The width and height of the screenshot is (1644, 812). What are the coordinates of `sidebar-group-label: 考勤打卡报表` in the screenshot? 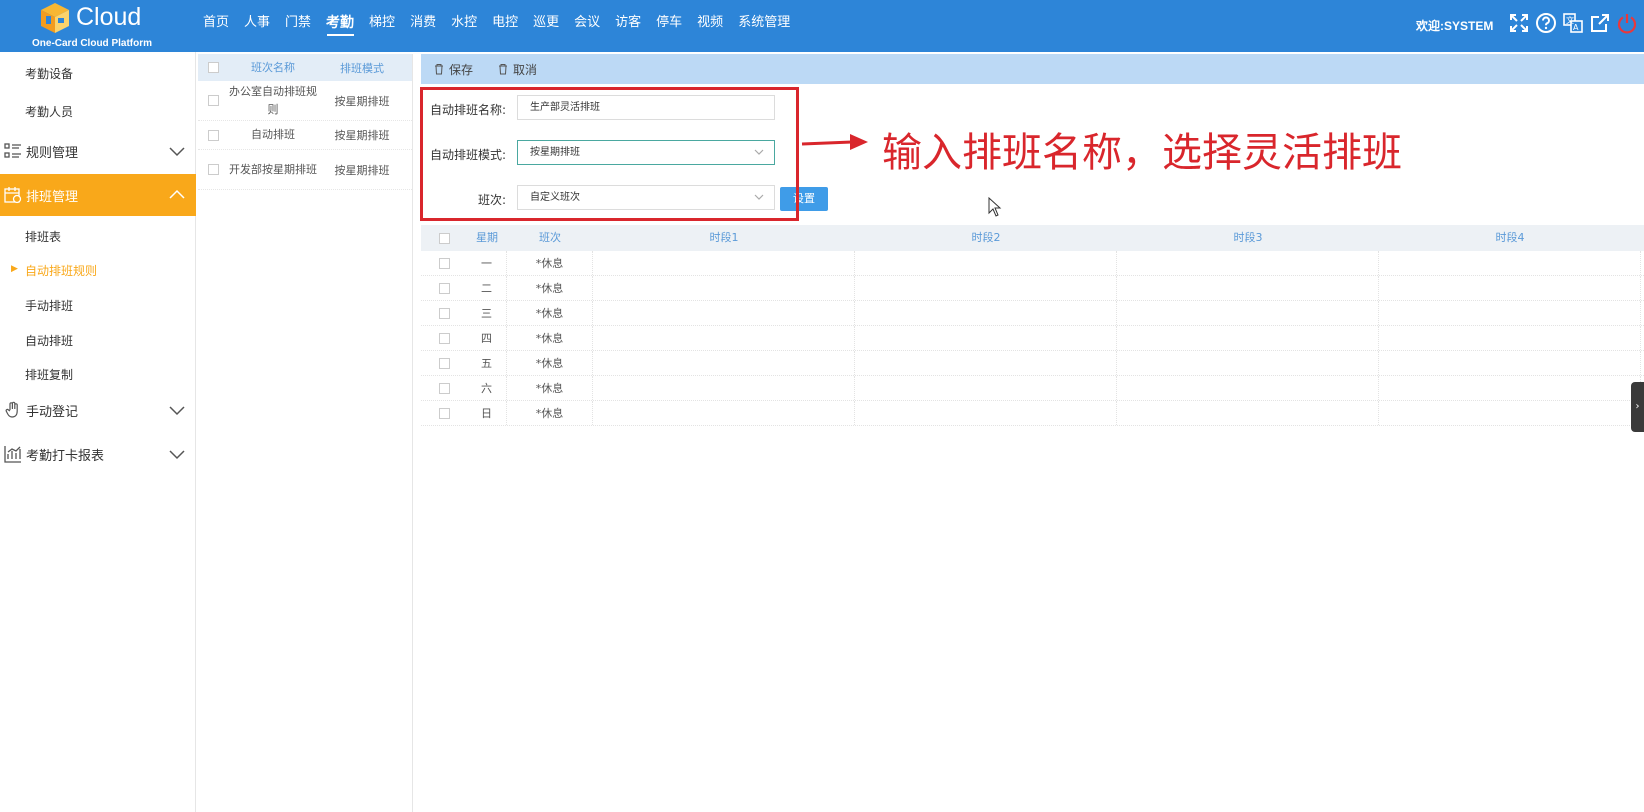 It's located at (65, 456).